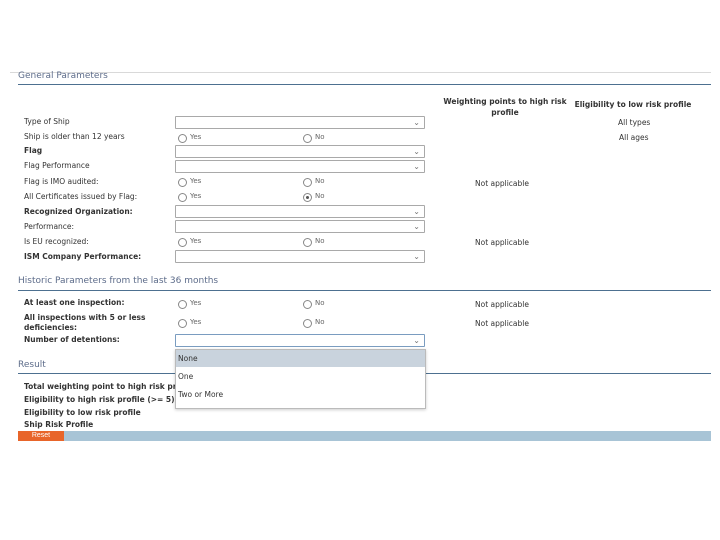  What do you see at coordinates (505, 107) in the screenshot?
I see `weighting-column-header: Weighting points to high risk profile` at bounding box center [505, 107].